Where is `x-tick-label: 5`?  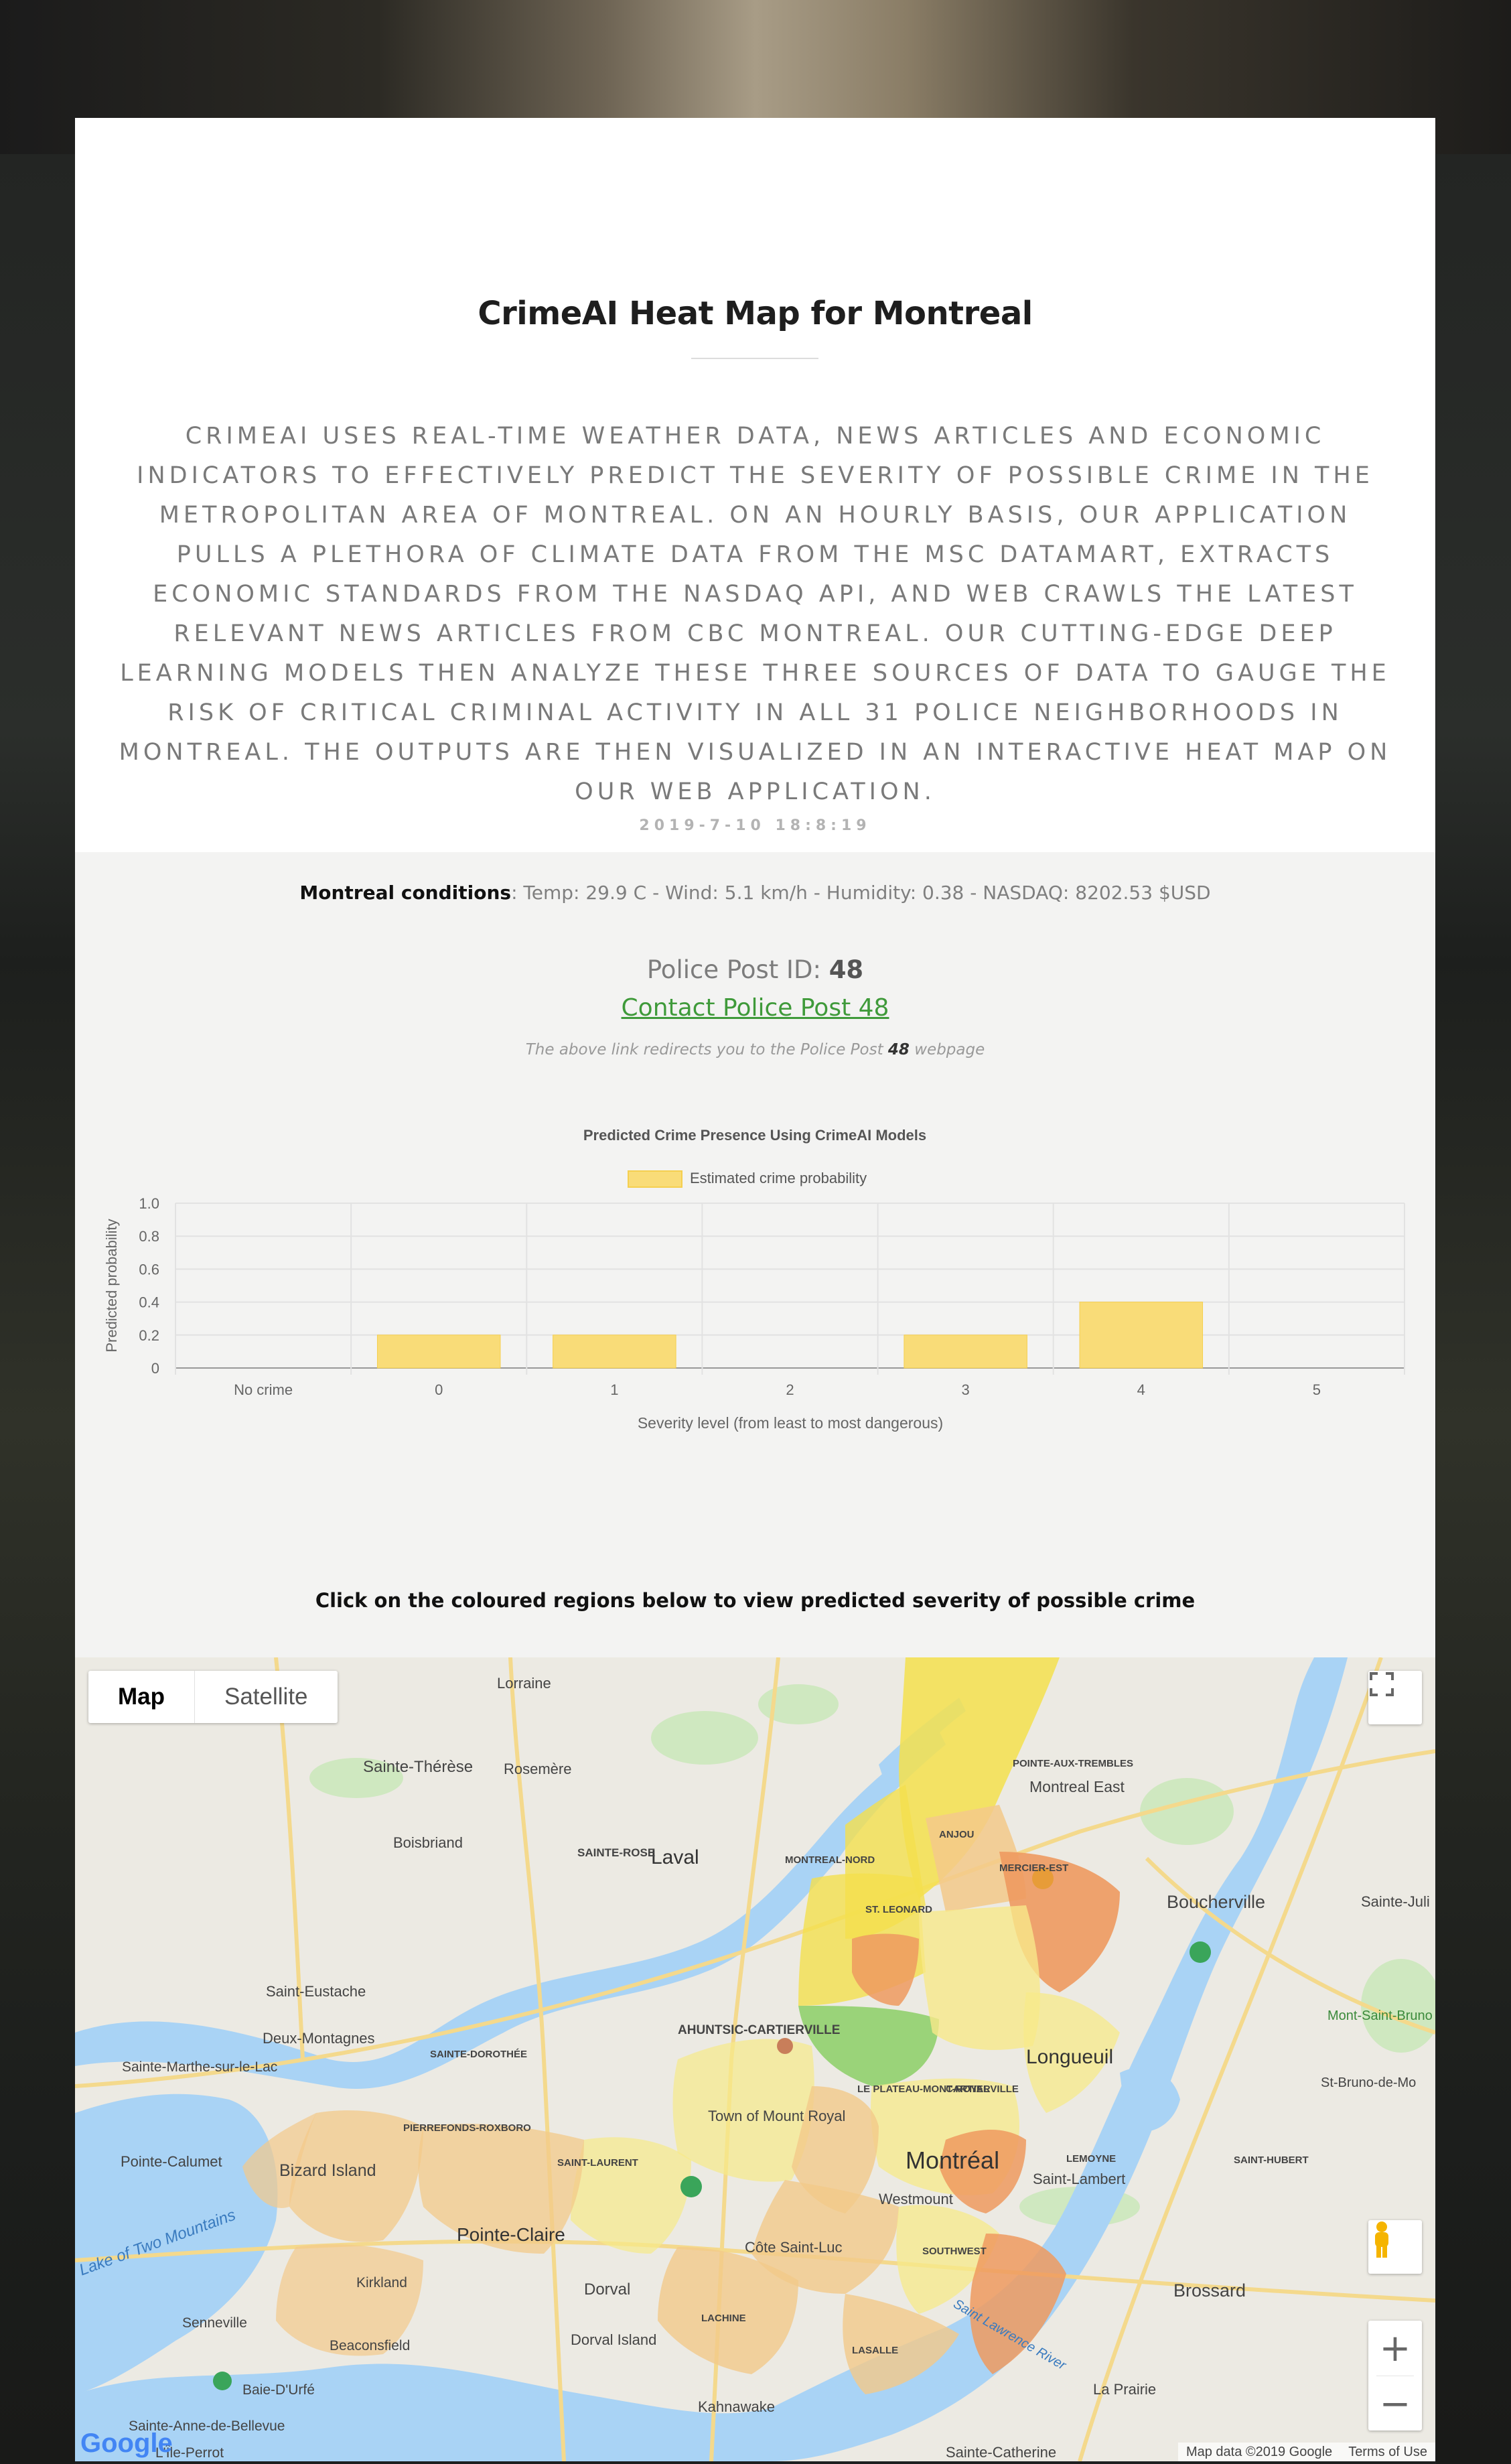
x-tick-label: 5 is located at coordinates (1317, 1389).